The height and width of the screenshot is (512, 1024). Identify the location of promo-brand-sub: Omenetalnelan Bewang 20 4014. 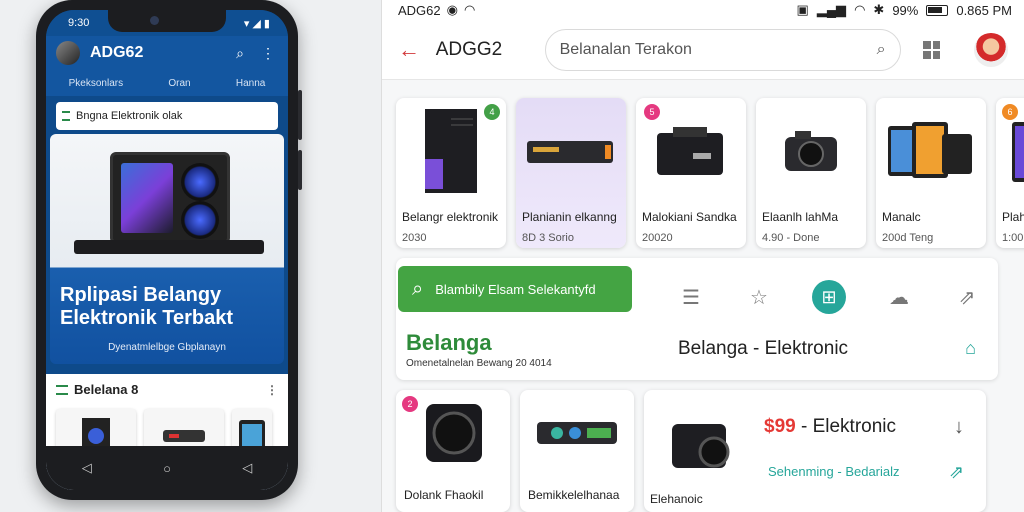
(479, 363).